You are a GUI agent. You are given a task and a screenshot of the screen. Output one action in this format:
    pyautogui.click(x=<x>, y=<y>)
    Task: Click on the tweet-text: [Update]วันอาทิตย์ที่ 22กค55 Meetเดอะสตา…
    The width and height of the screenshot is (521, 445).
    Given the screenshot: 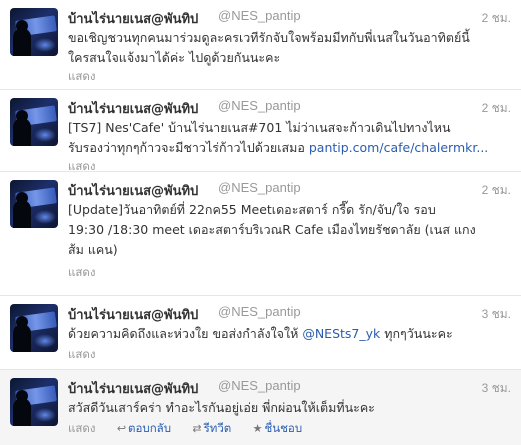 What is the action you would take?
    pyautogui.click(x=272, y=229)
    